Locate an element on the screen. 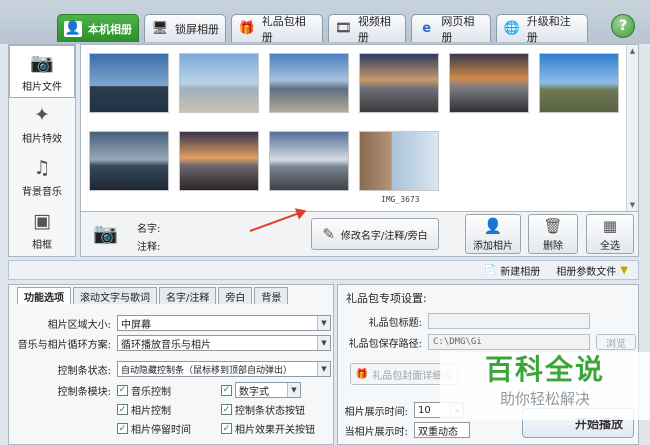  add-photo-icon: 👤 is located at coordinates (493, 225).